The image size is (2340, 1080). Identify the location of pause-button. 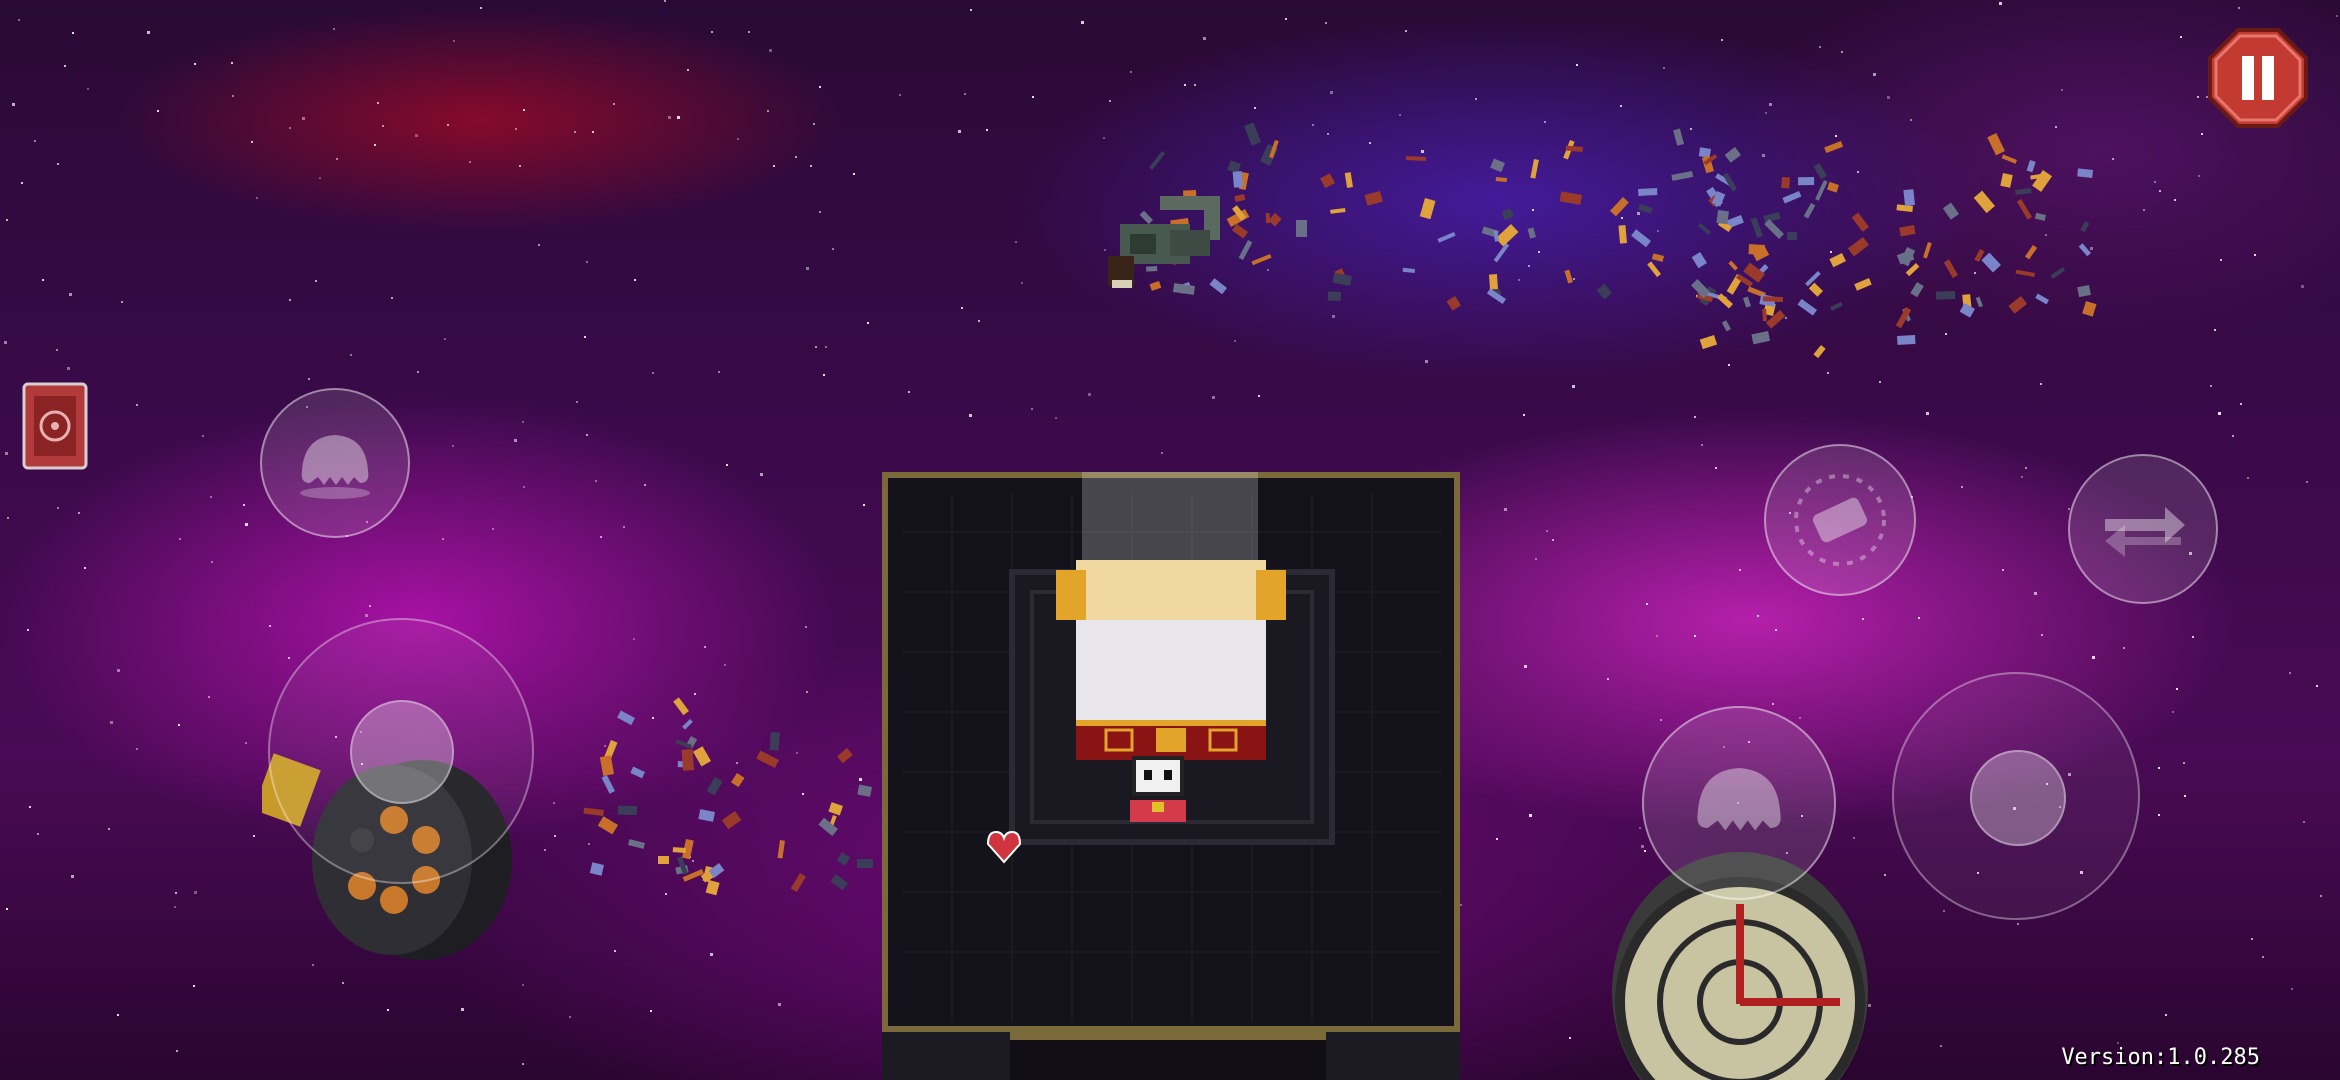
(2258, 78).